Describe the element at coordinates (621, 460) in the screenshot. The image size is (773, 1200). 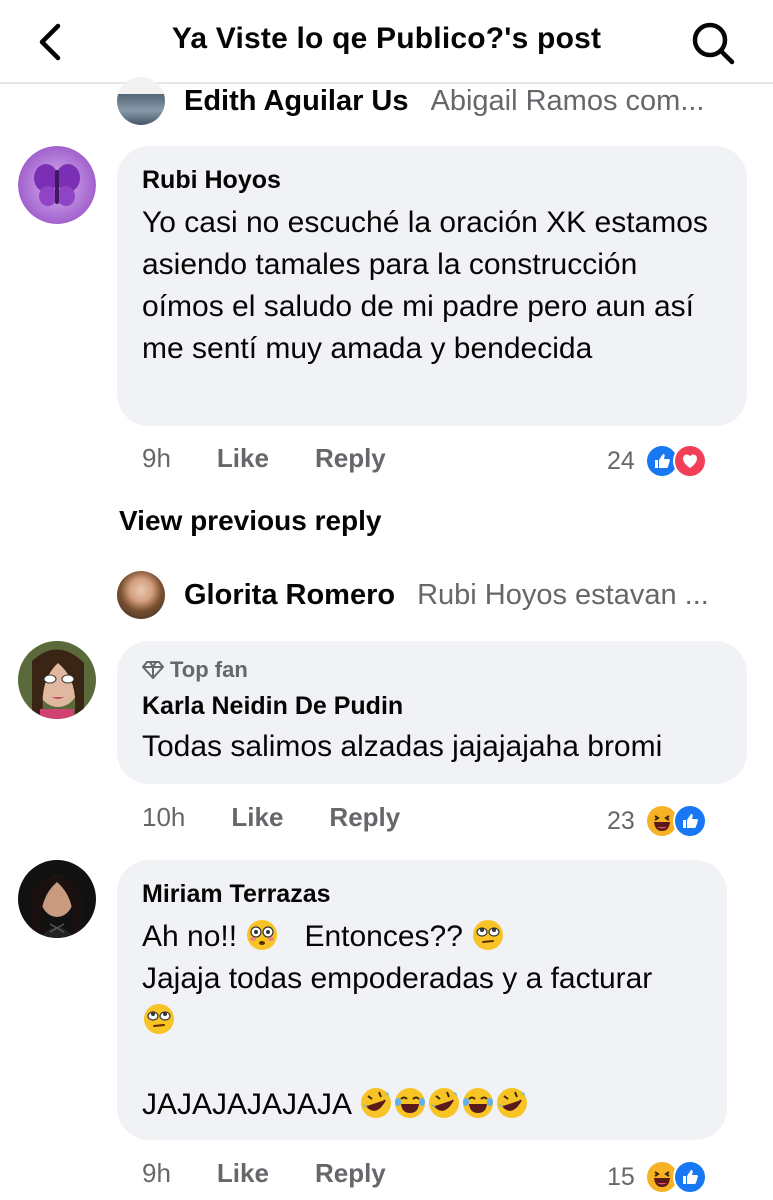
I see `reaction-count: 24` at that location.